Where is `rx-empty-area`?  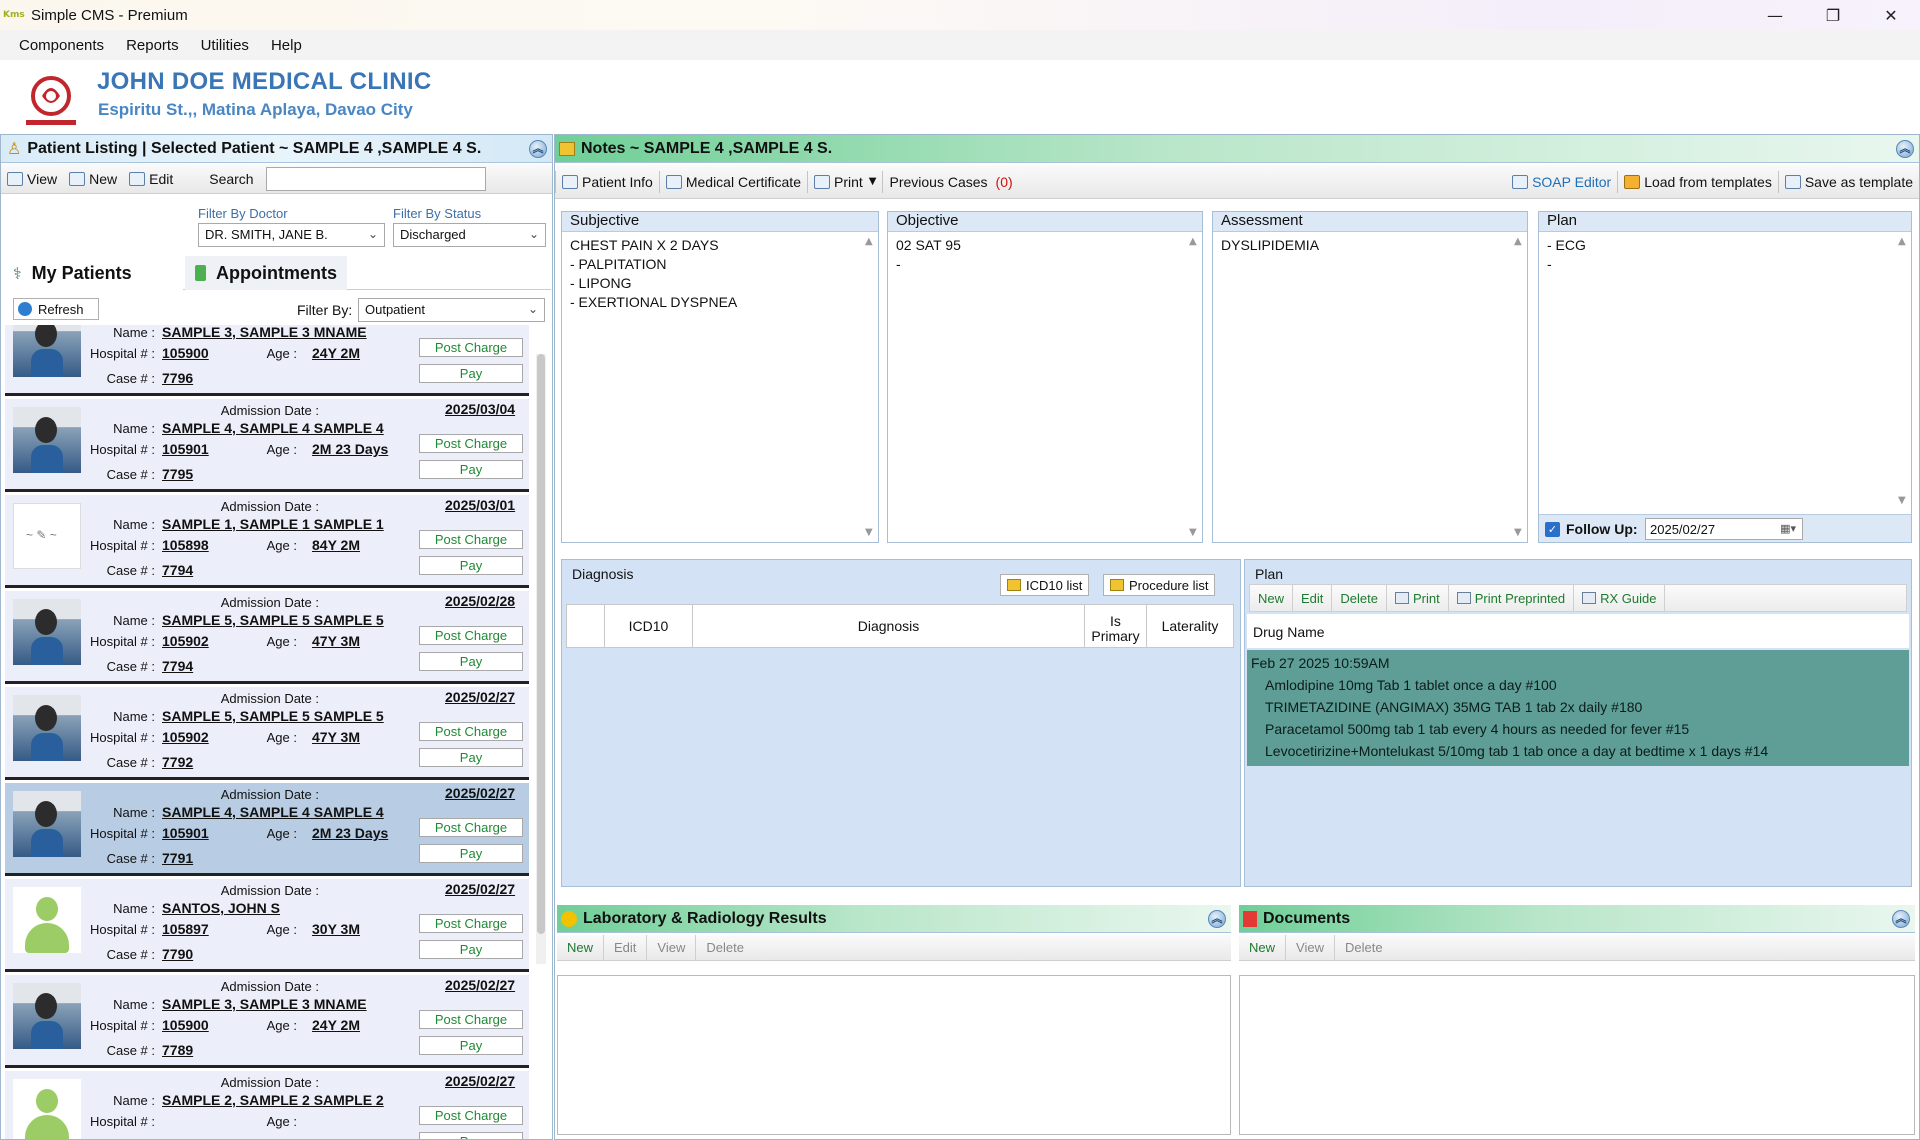 rx-empty-area is located at coordinates (1578, 824).